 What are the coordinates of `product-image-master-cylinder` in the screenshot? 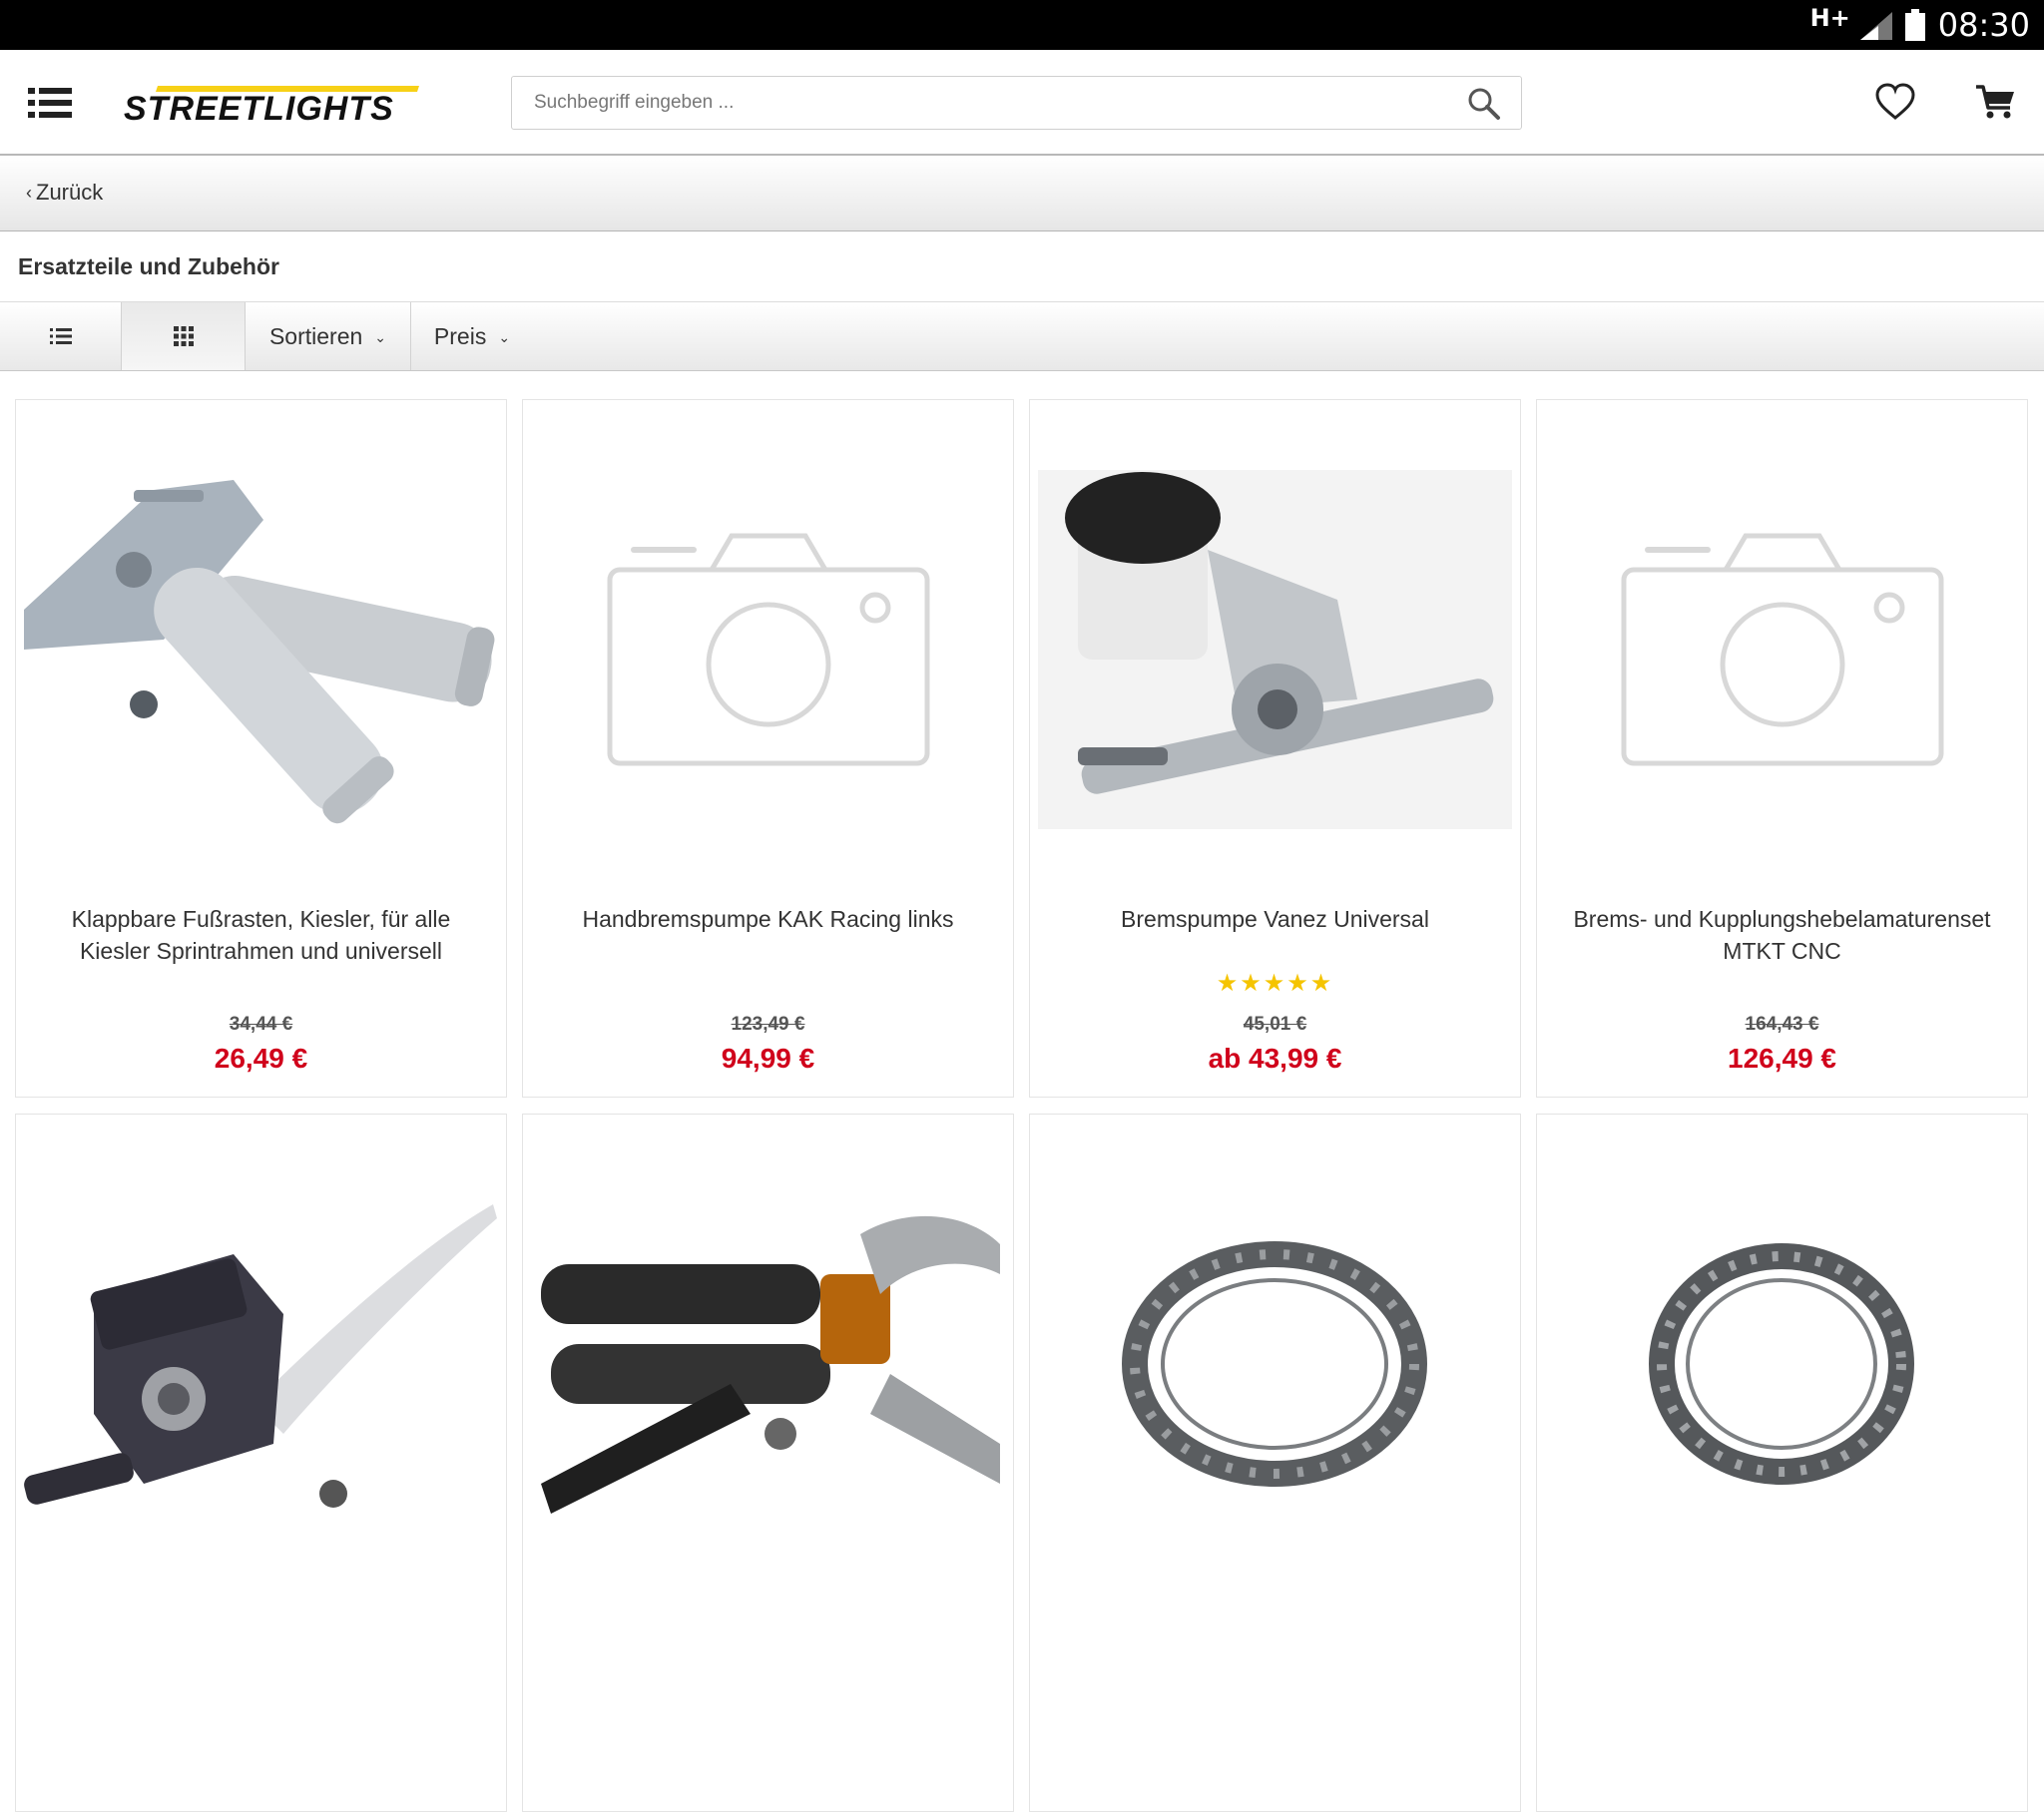 It's located at (261, 1364).